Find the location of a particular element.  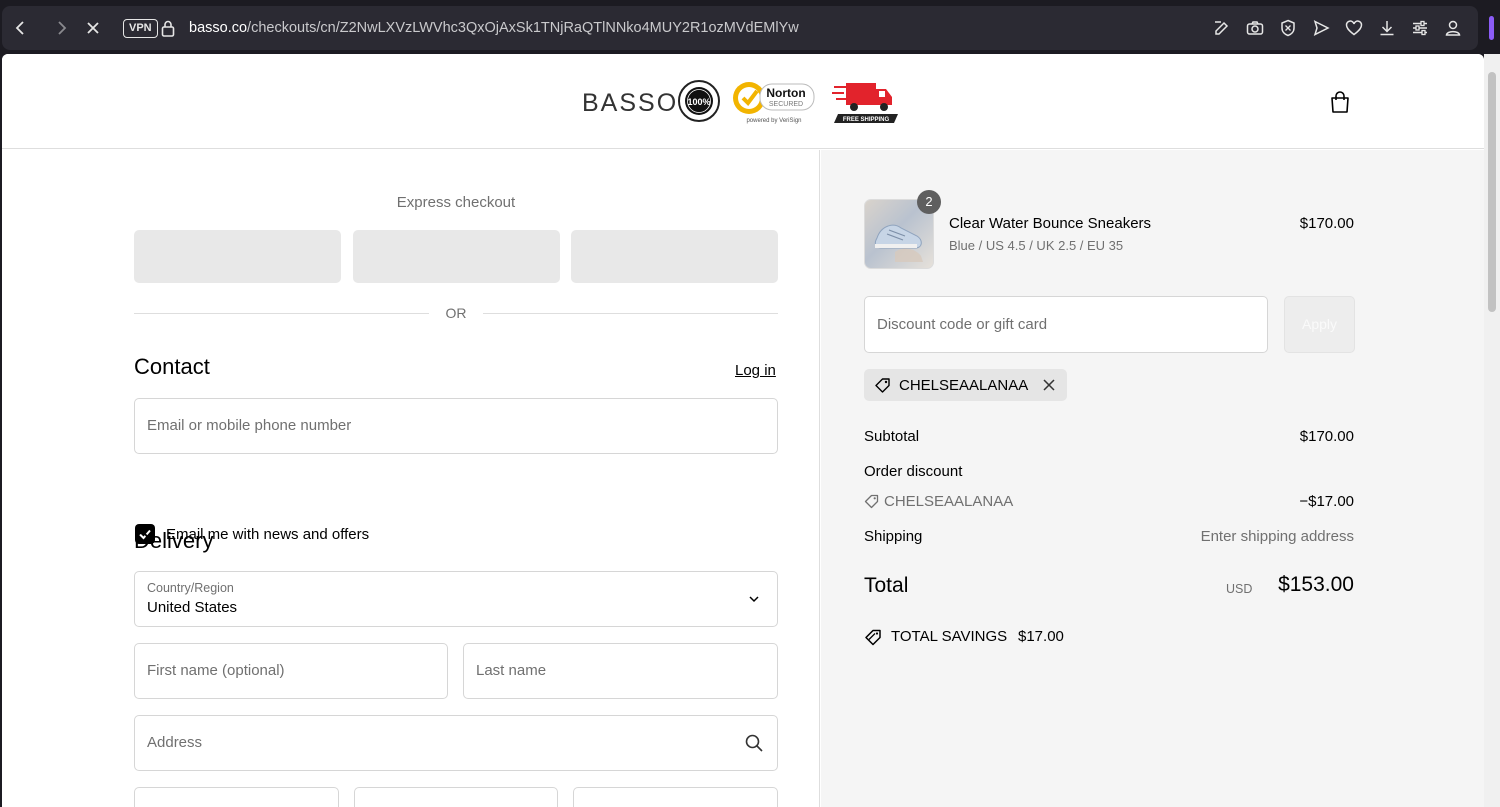

savings-tag-icon is located at coordinates (873, 637).